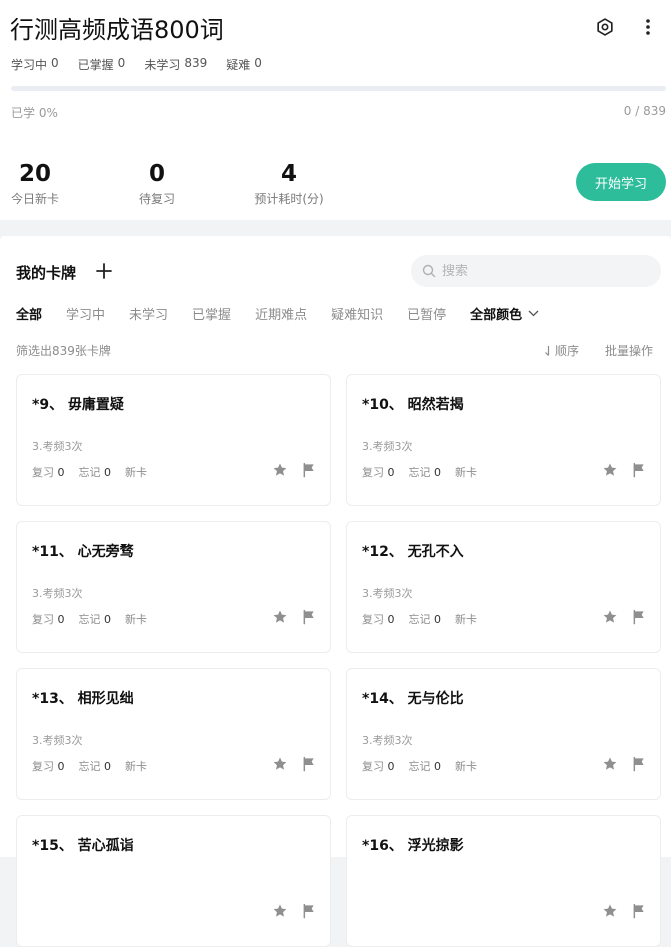 The width and height of the screenshot is (671, 947). What do you see at coordinates (503, 587) in the screenshot?
I see `card-item: *12、 无孔不入 3.考频3次 复习 0 忘记 0 新卡` at bounding box center [503, 587].